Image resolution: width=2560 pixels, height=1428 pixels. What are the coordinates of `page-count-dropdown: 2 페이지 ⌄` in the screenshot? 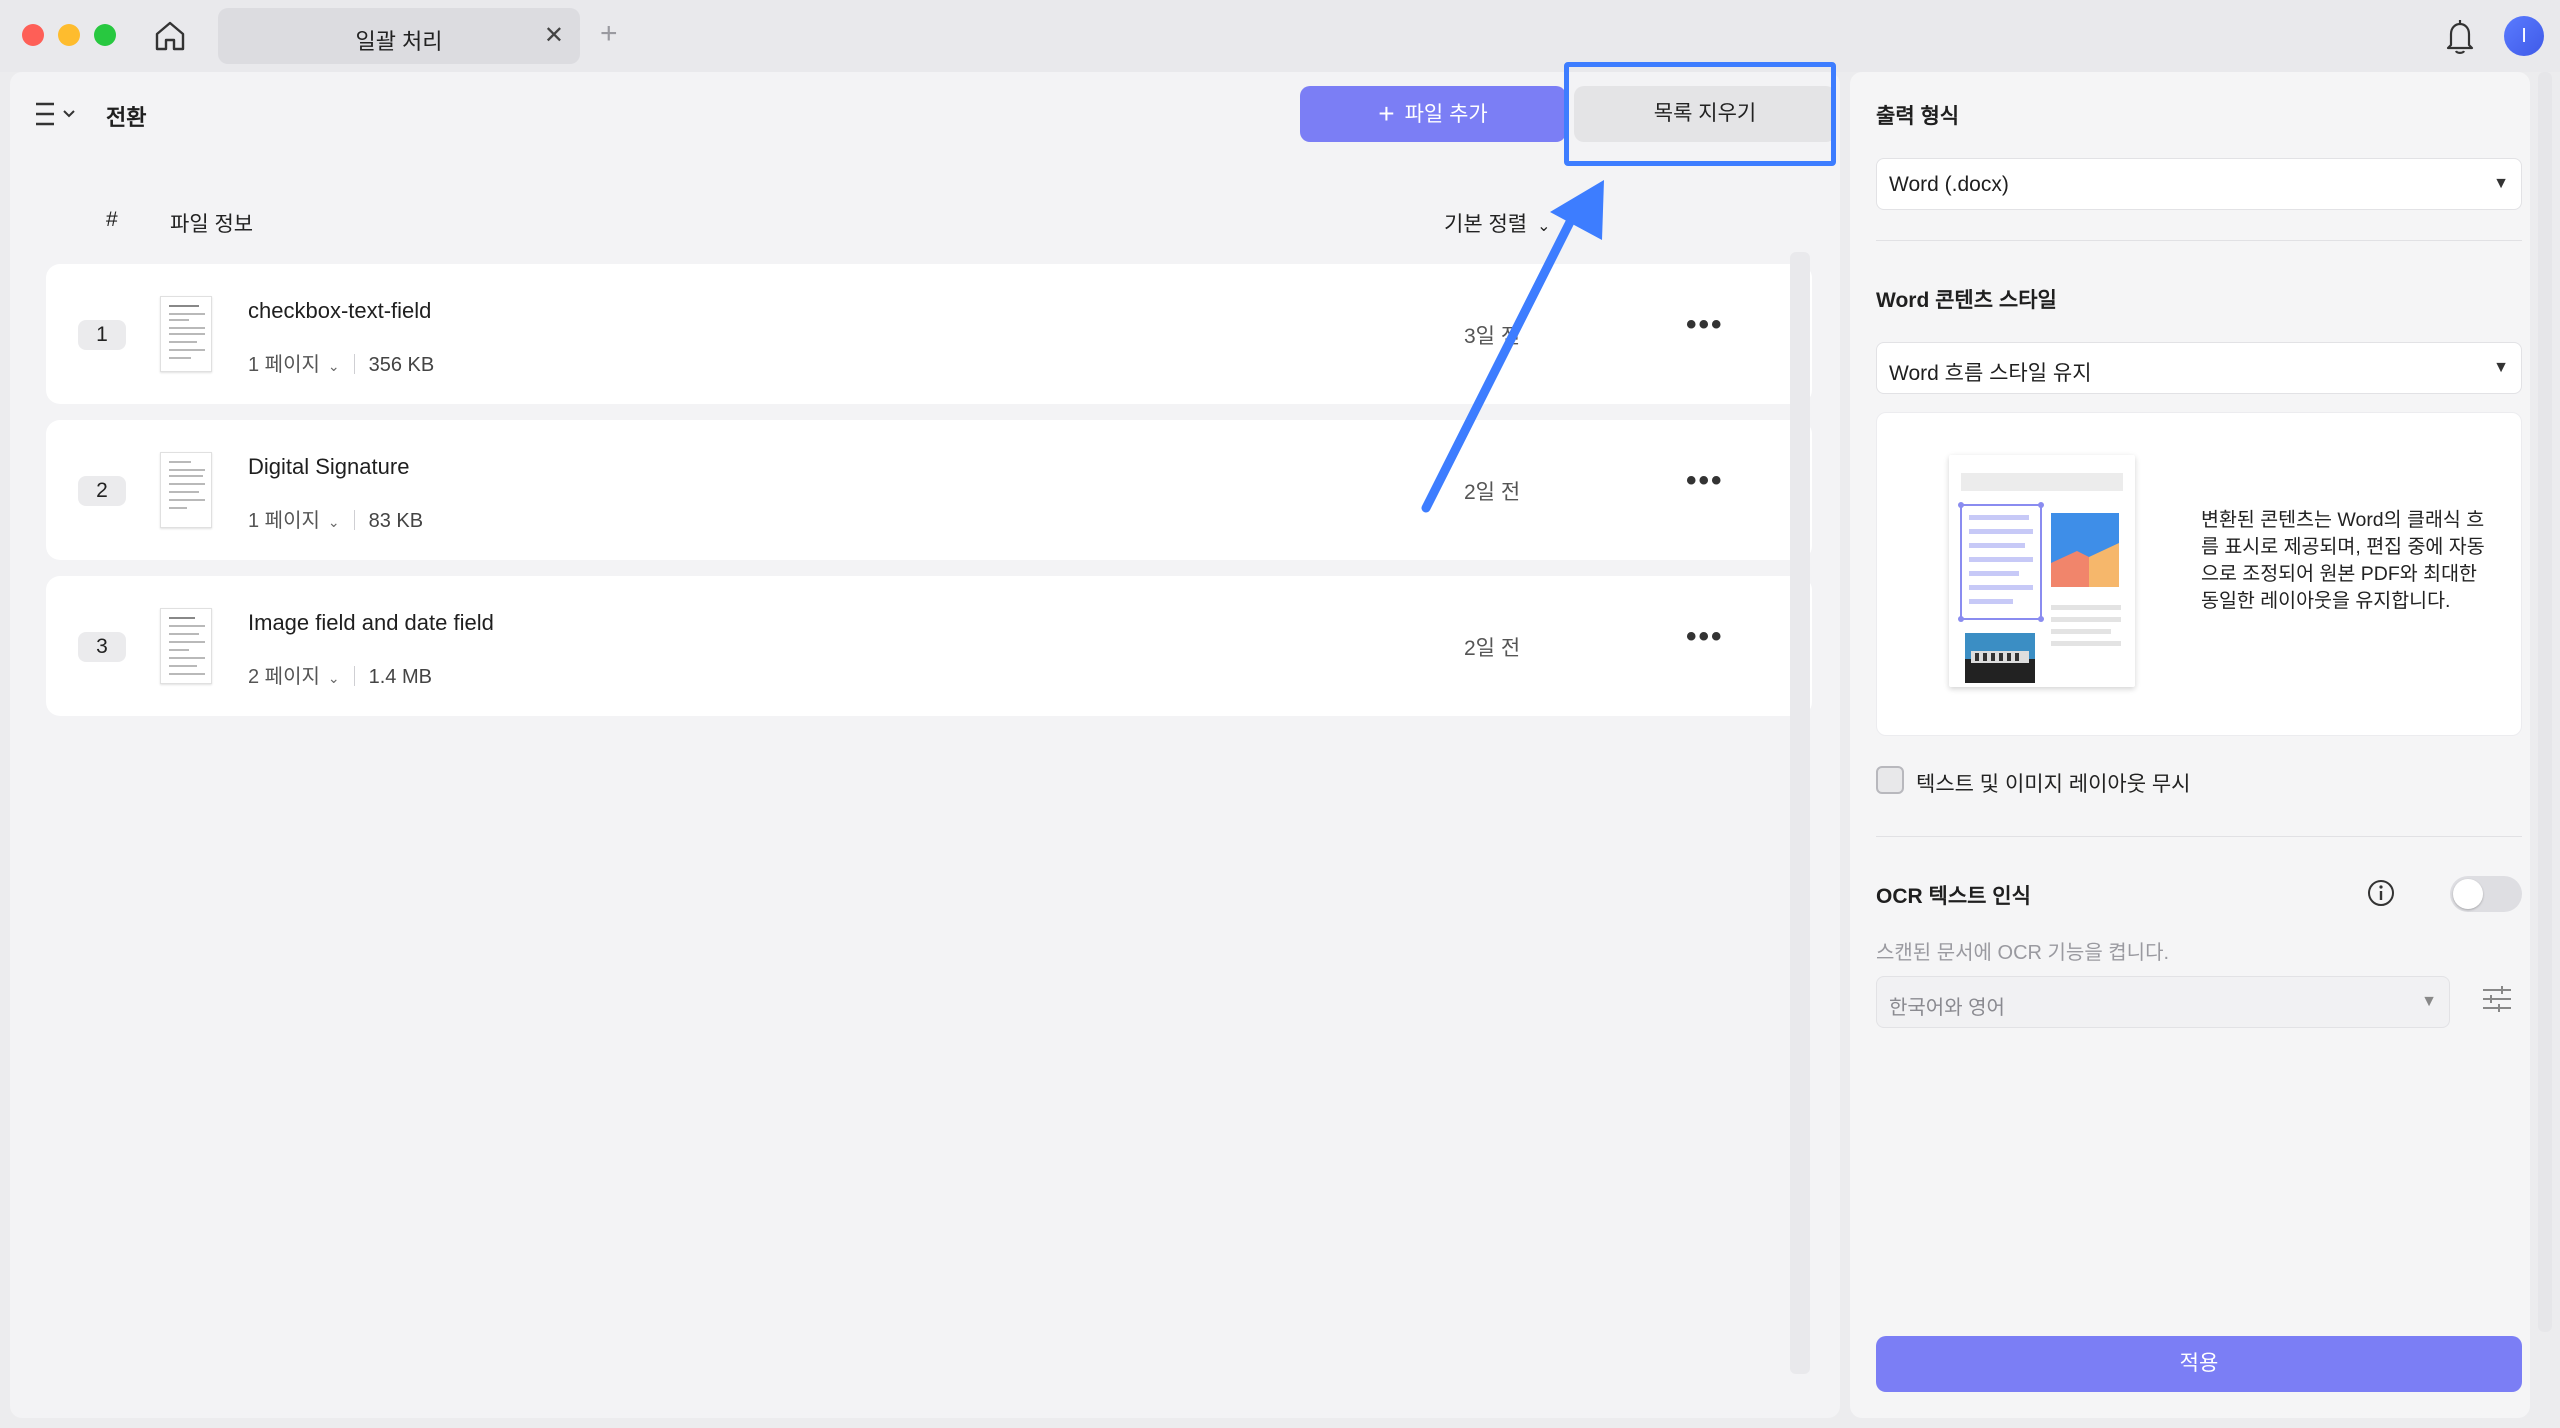 It's located at (294, 677).